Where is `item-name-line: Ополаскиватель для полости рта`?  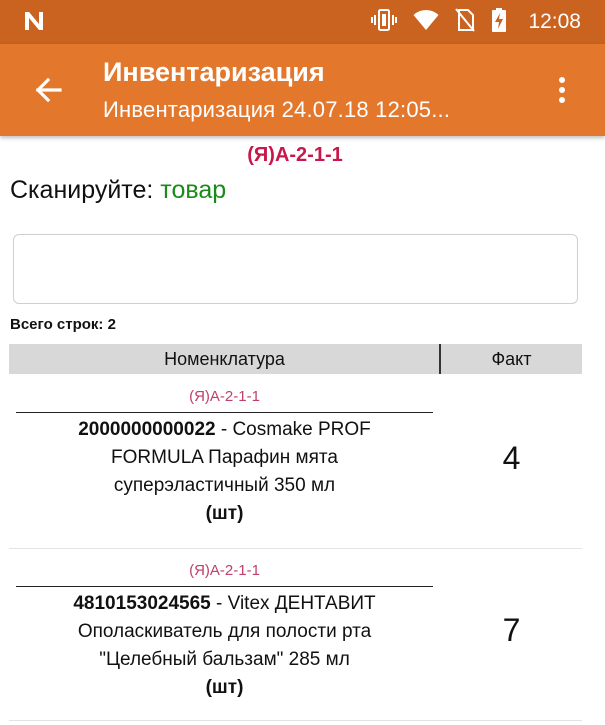 item-name-line: Ополаскиватель для полости рта is located at coordinates (224, 631).